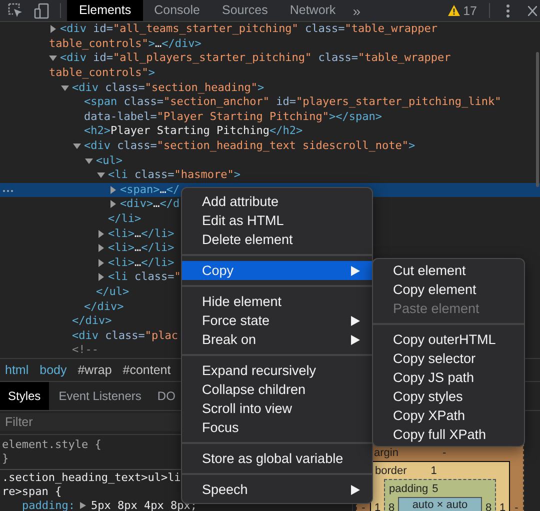 The height and width of the screenshot is (511, 540). Describe the element at coordinates (85, 350) in the screenshot. I see `dom-line-text: <!--` at that location.